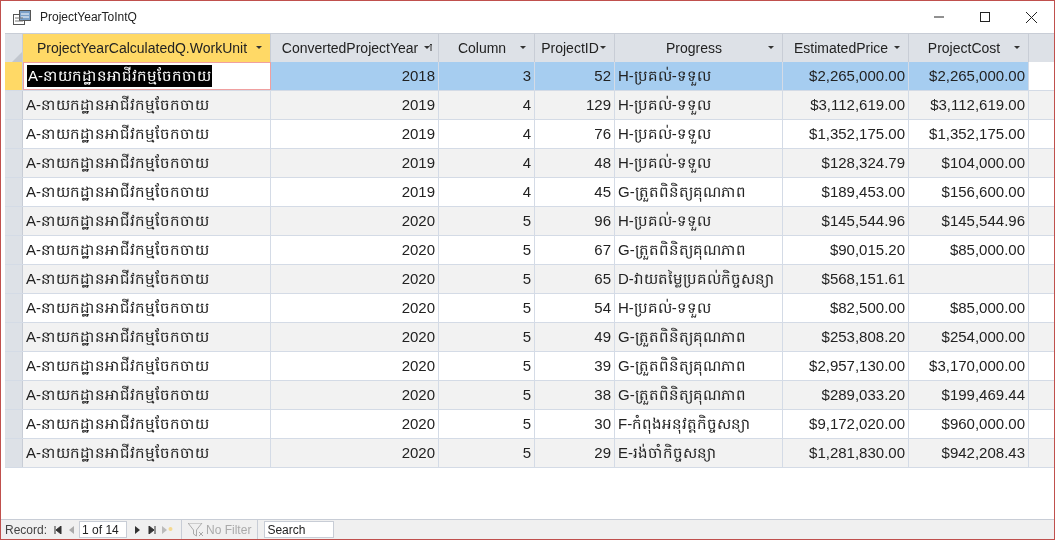 This screenshot has height=540, width=1055. Describe the element at coordinates (1031, 17) in the screenshot. I see `close-icon` at that location.